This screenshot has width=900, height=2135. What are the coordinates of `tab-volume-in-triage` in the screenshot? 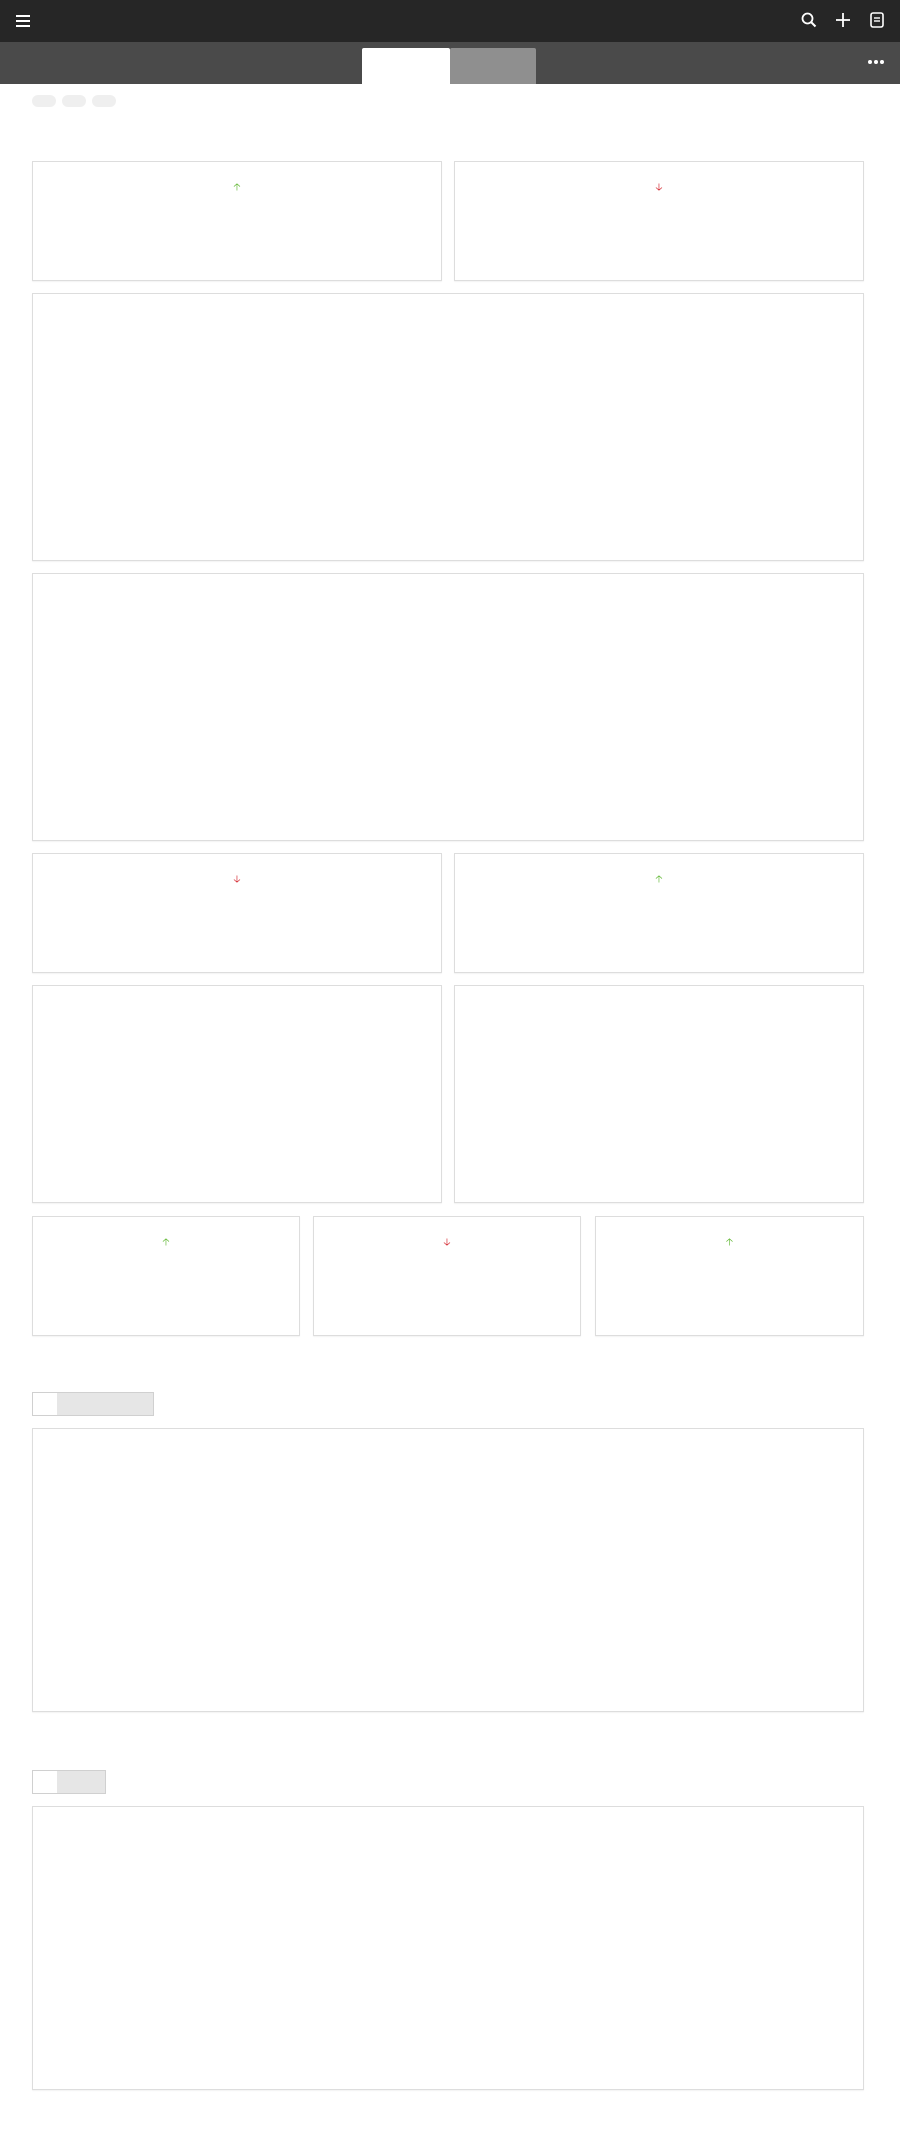 It's located at (141, 1404).